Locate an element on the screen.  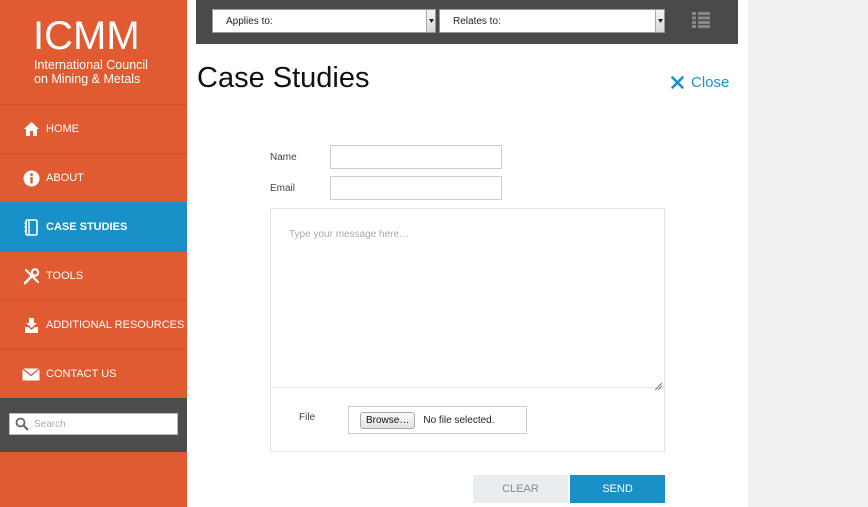
logo-text: ICMM is located at coordinates (86, 36).